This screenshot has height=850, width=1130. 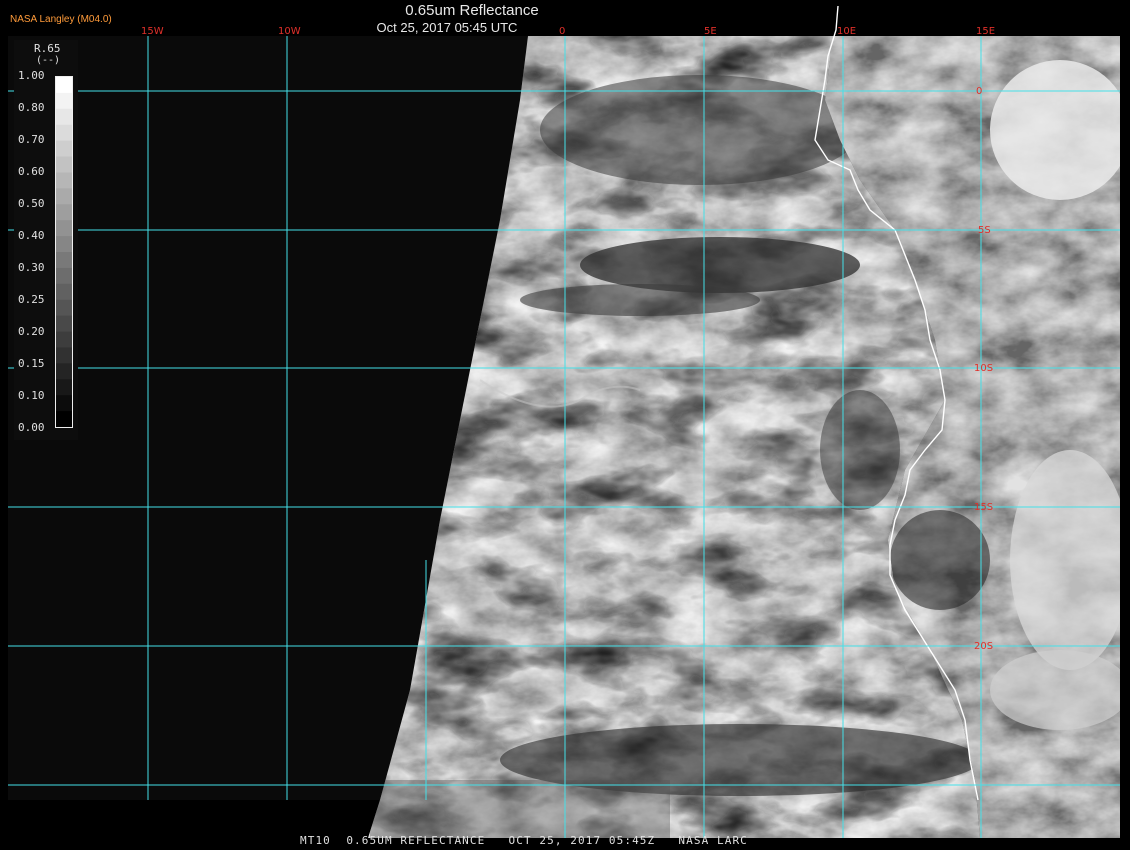 I want to click on legend-gradient, so click(x=64, y=252).